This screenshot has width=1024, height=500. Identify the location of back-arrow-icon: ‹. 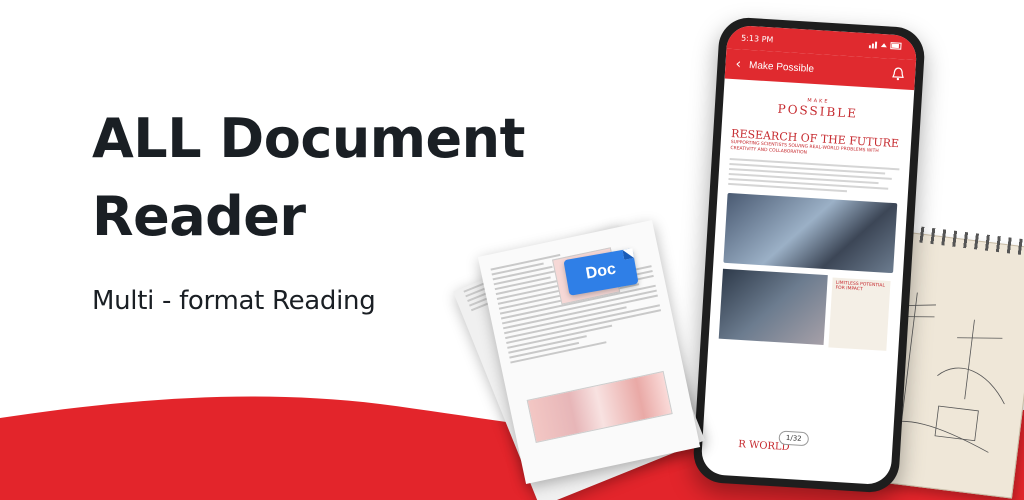
(738, 64).